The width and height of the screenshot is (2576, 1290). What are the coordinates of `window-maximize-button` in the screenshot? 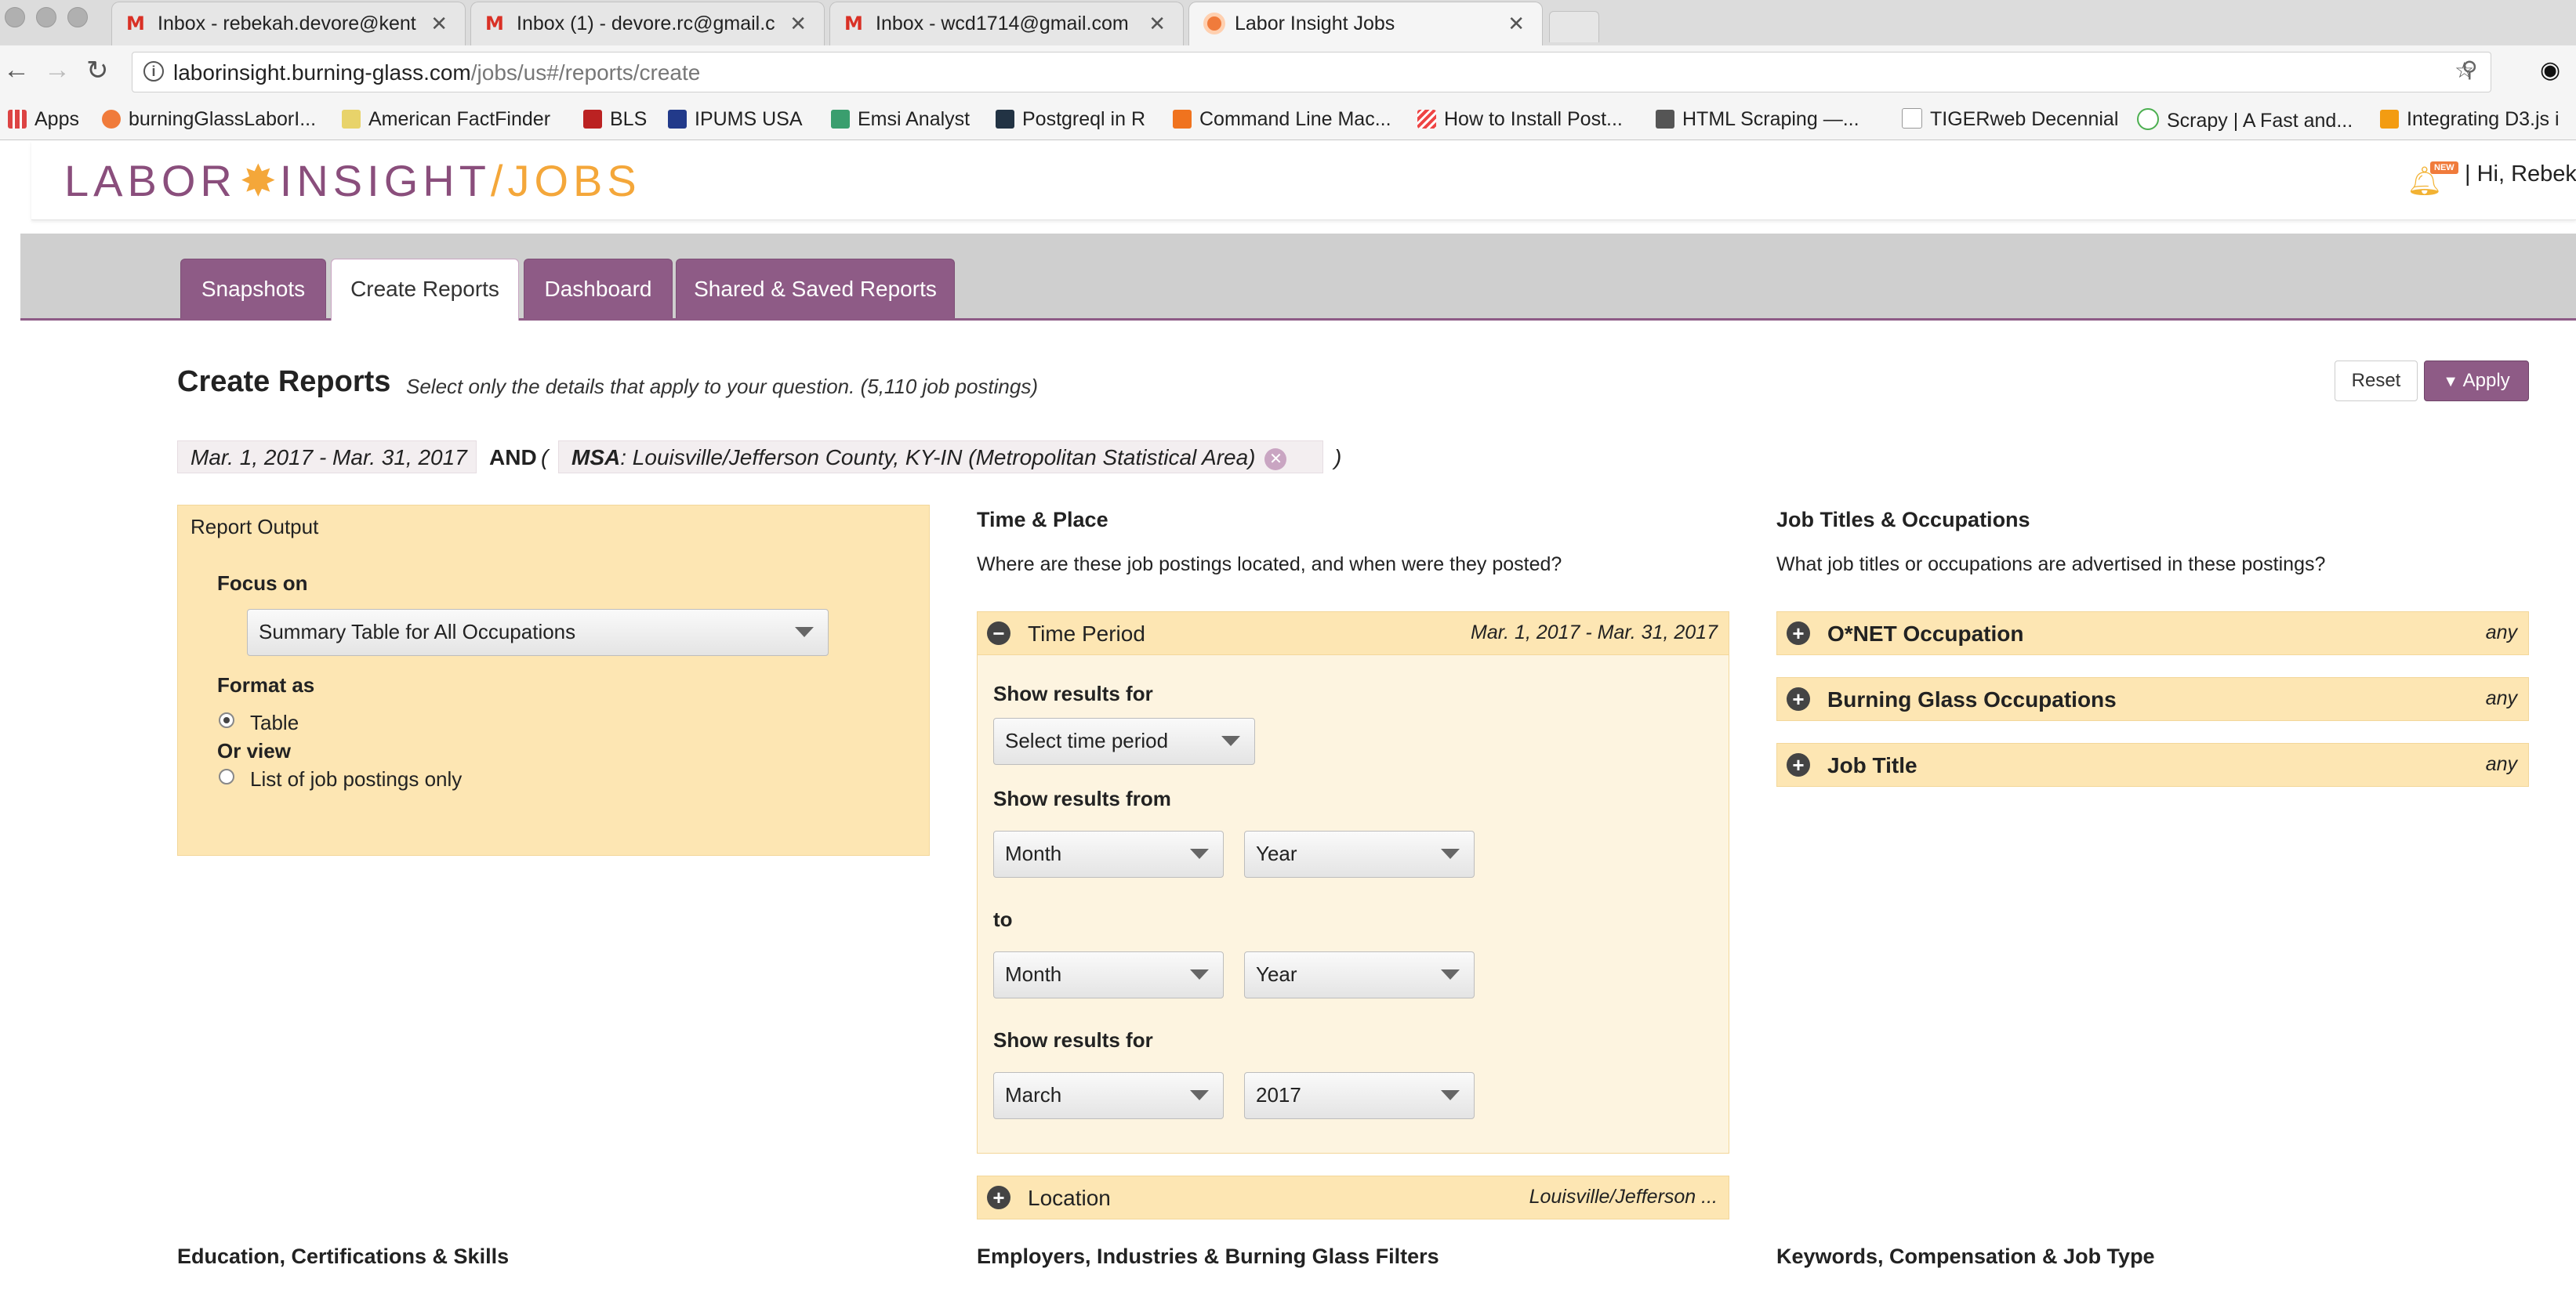 It's located at (78, 17).